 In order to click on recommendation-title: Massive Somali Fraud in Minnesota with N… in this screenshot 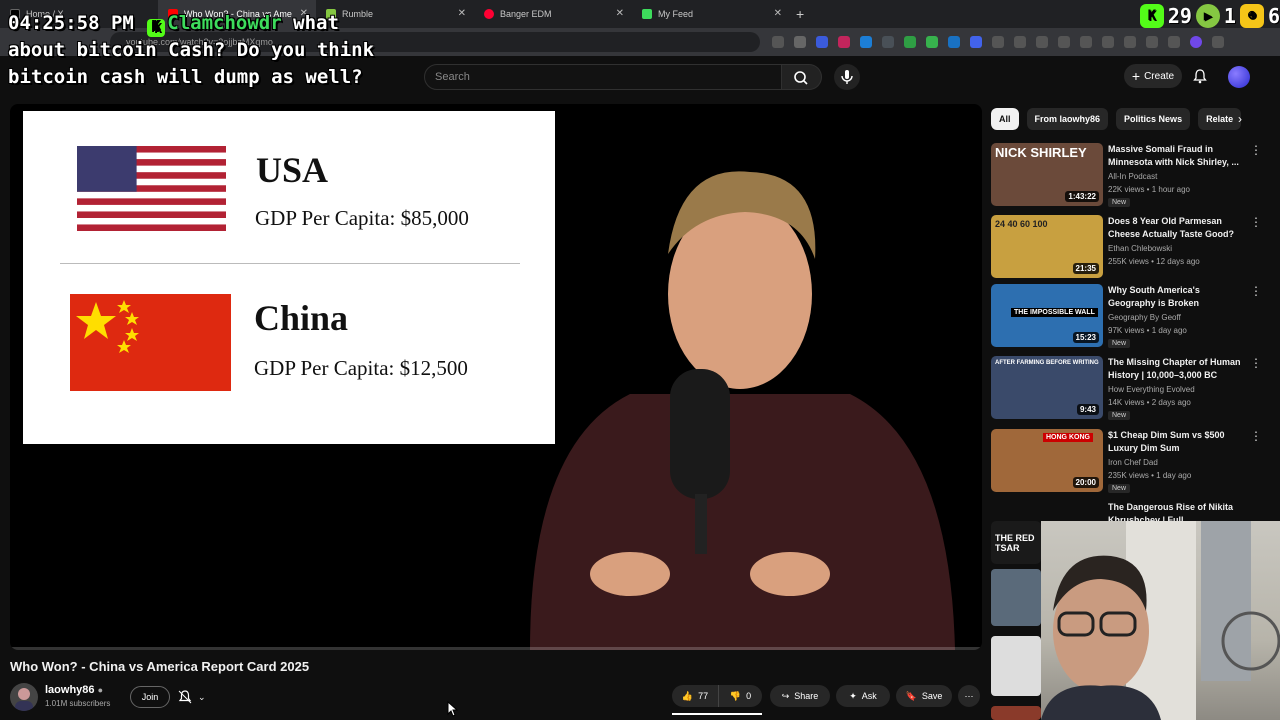, I will do `click(1175, 156)`.